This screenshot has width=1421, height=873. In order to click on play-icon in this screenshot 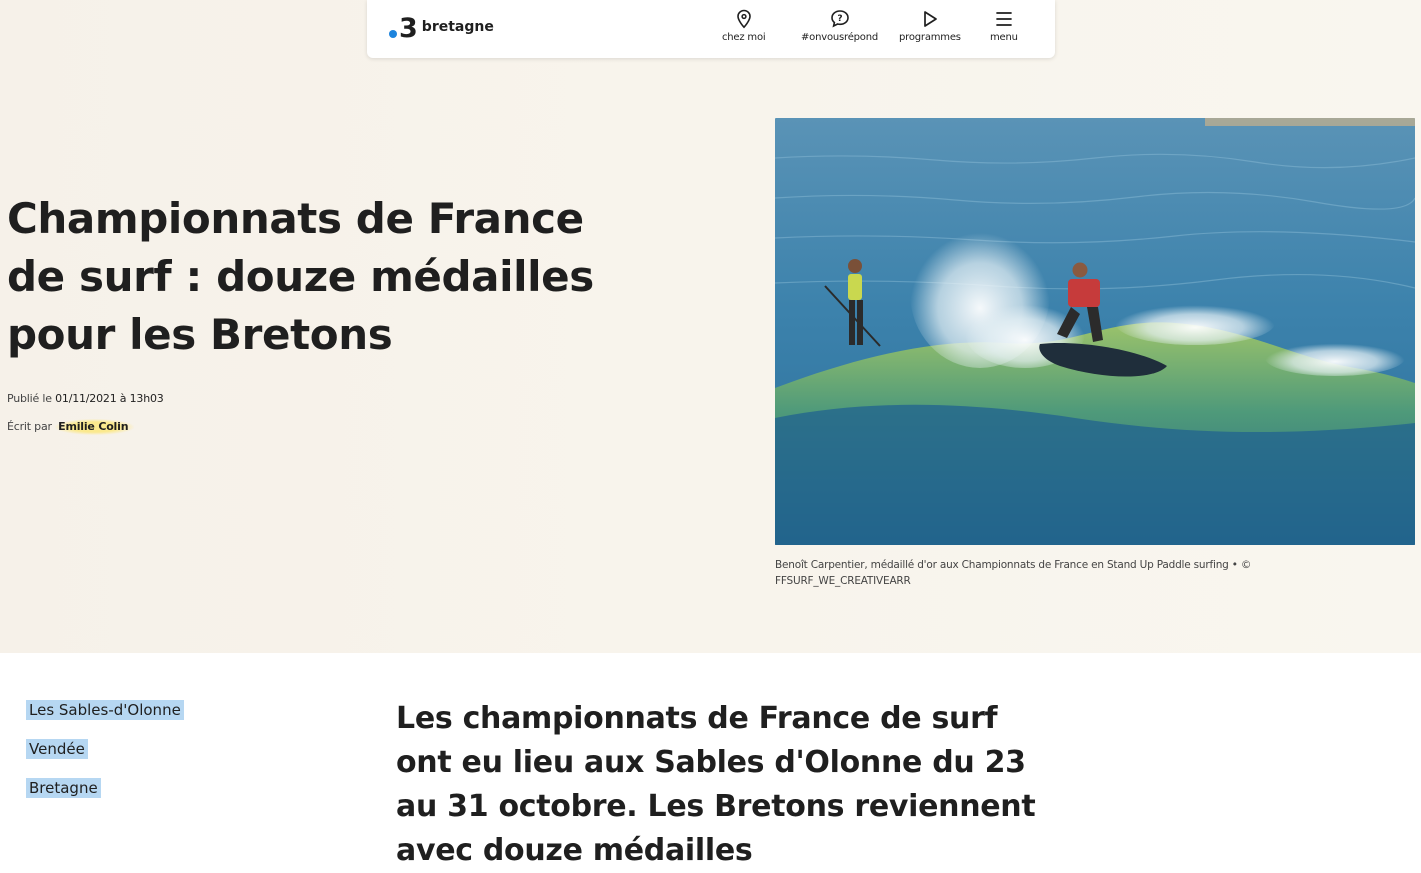, I will do `click(930, 19)`.